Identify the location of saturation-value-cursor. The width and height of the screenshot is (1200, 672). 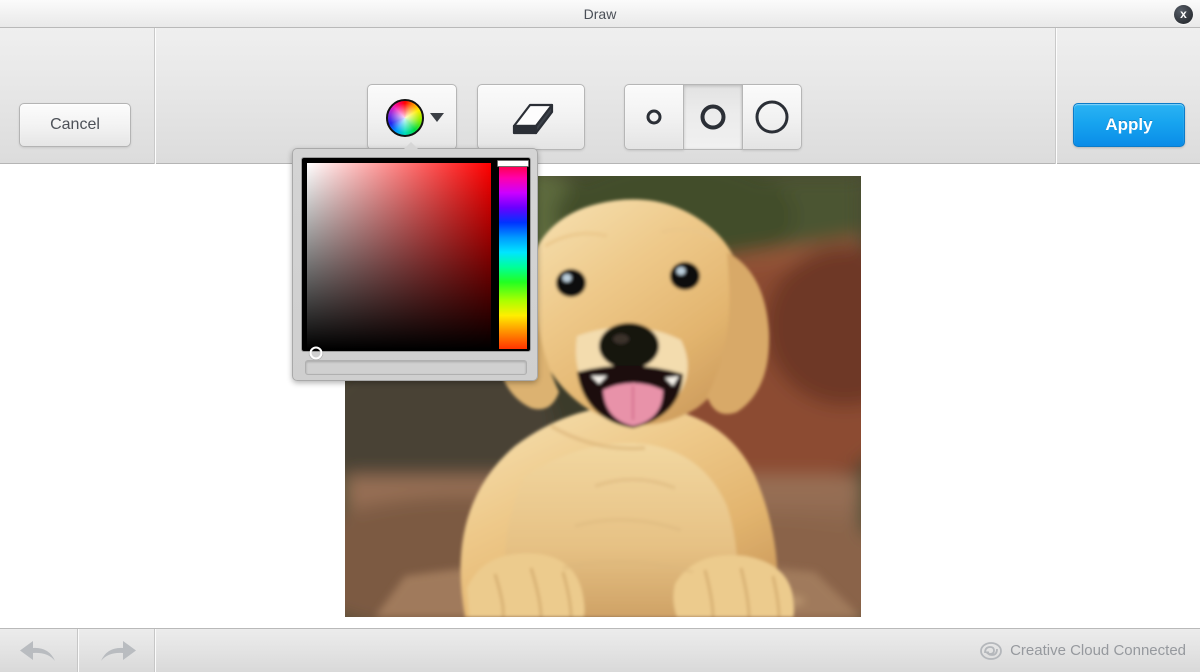
(316, 353).